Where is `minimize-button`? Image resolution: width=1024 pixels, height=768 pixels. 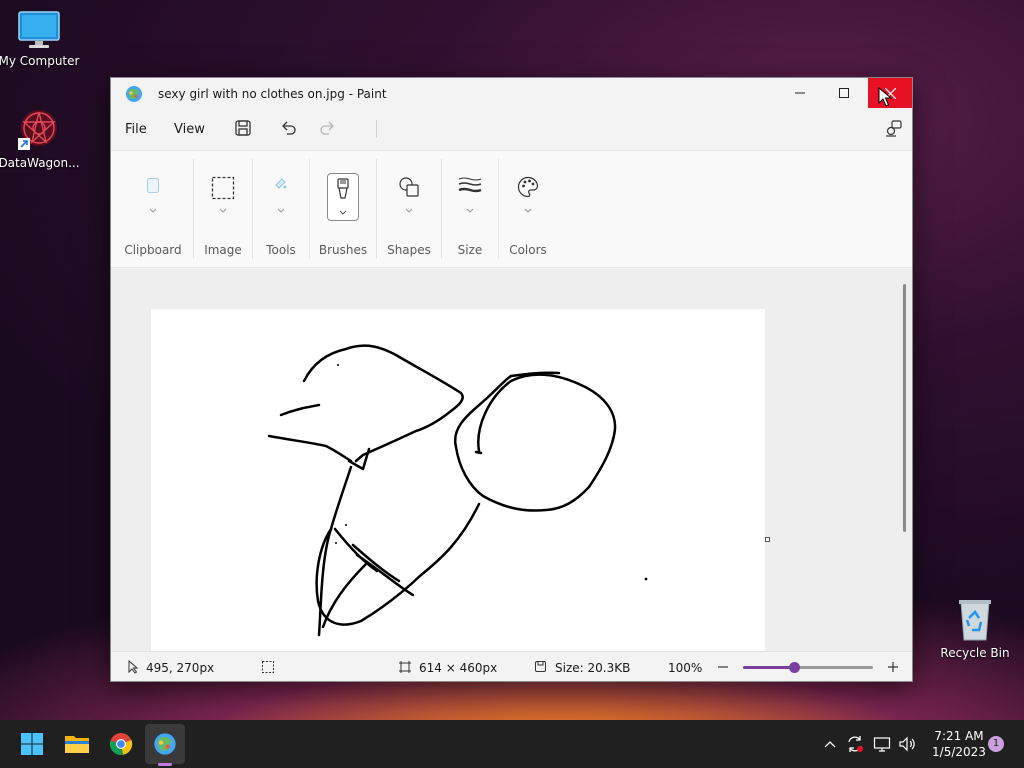 minimize-button is located at coordinates (800, 93).